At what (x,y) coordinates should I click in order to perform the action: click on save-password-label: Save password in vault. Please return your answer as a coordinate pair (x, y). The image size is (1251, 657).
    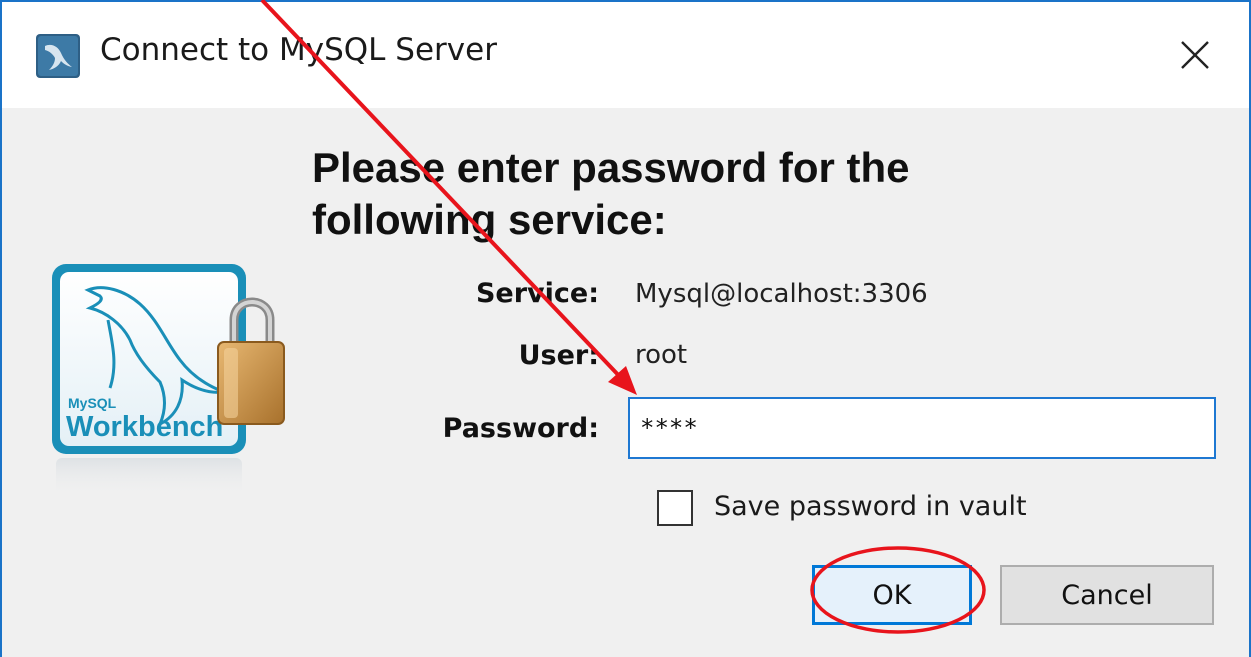
    Looking at the image, I should click on (870, 506).